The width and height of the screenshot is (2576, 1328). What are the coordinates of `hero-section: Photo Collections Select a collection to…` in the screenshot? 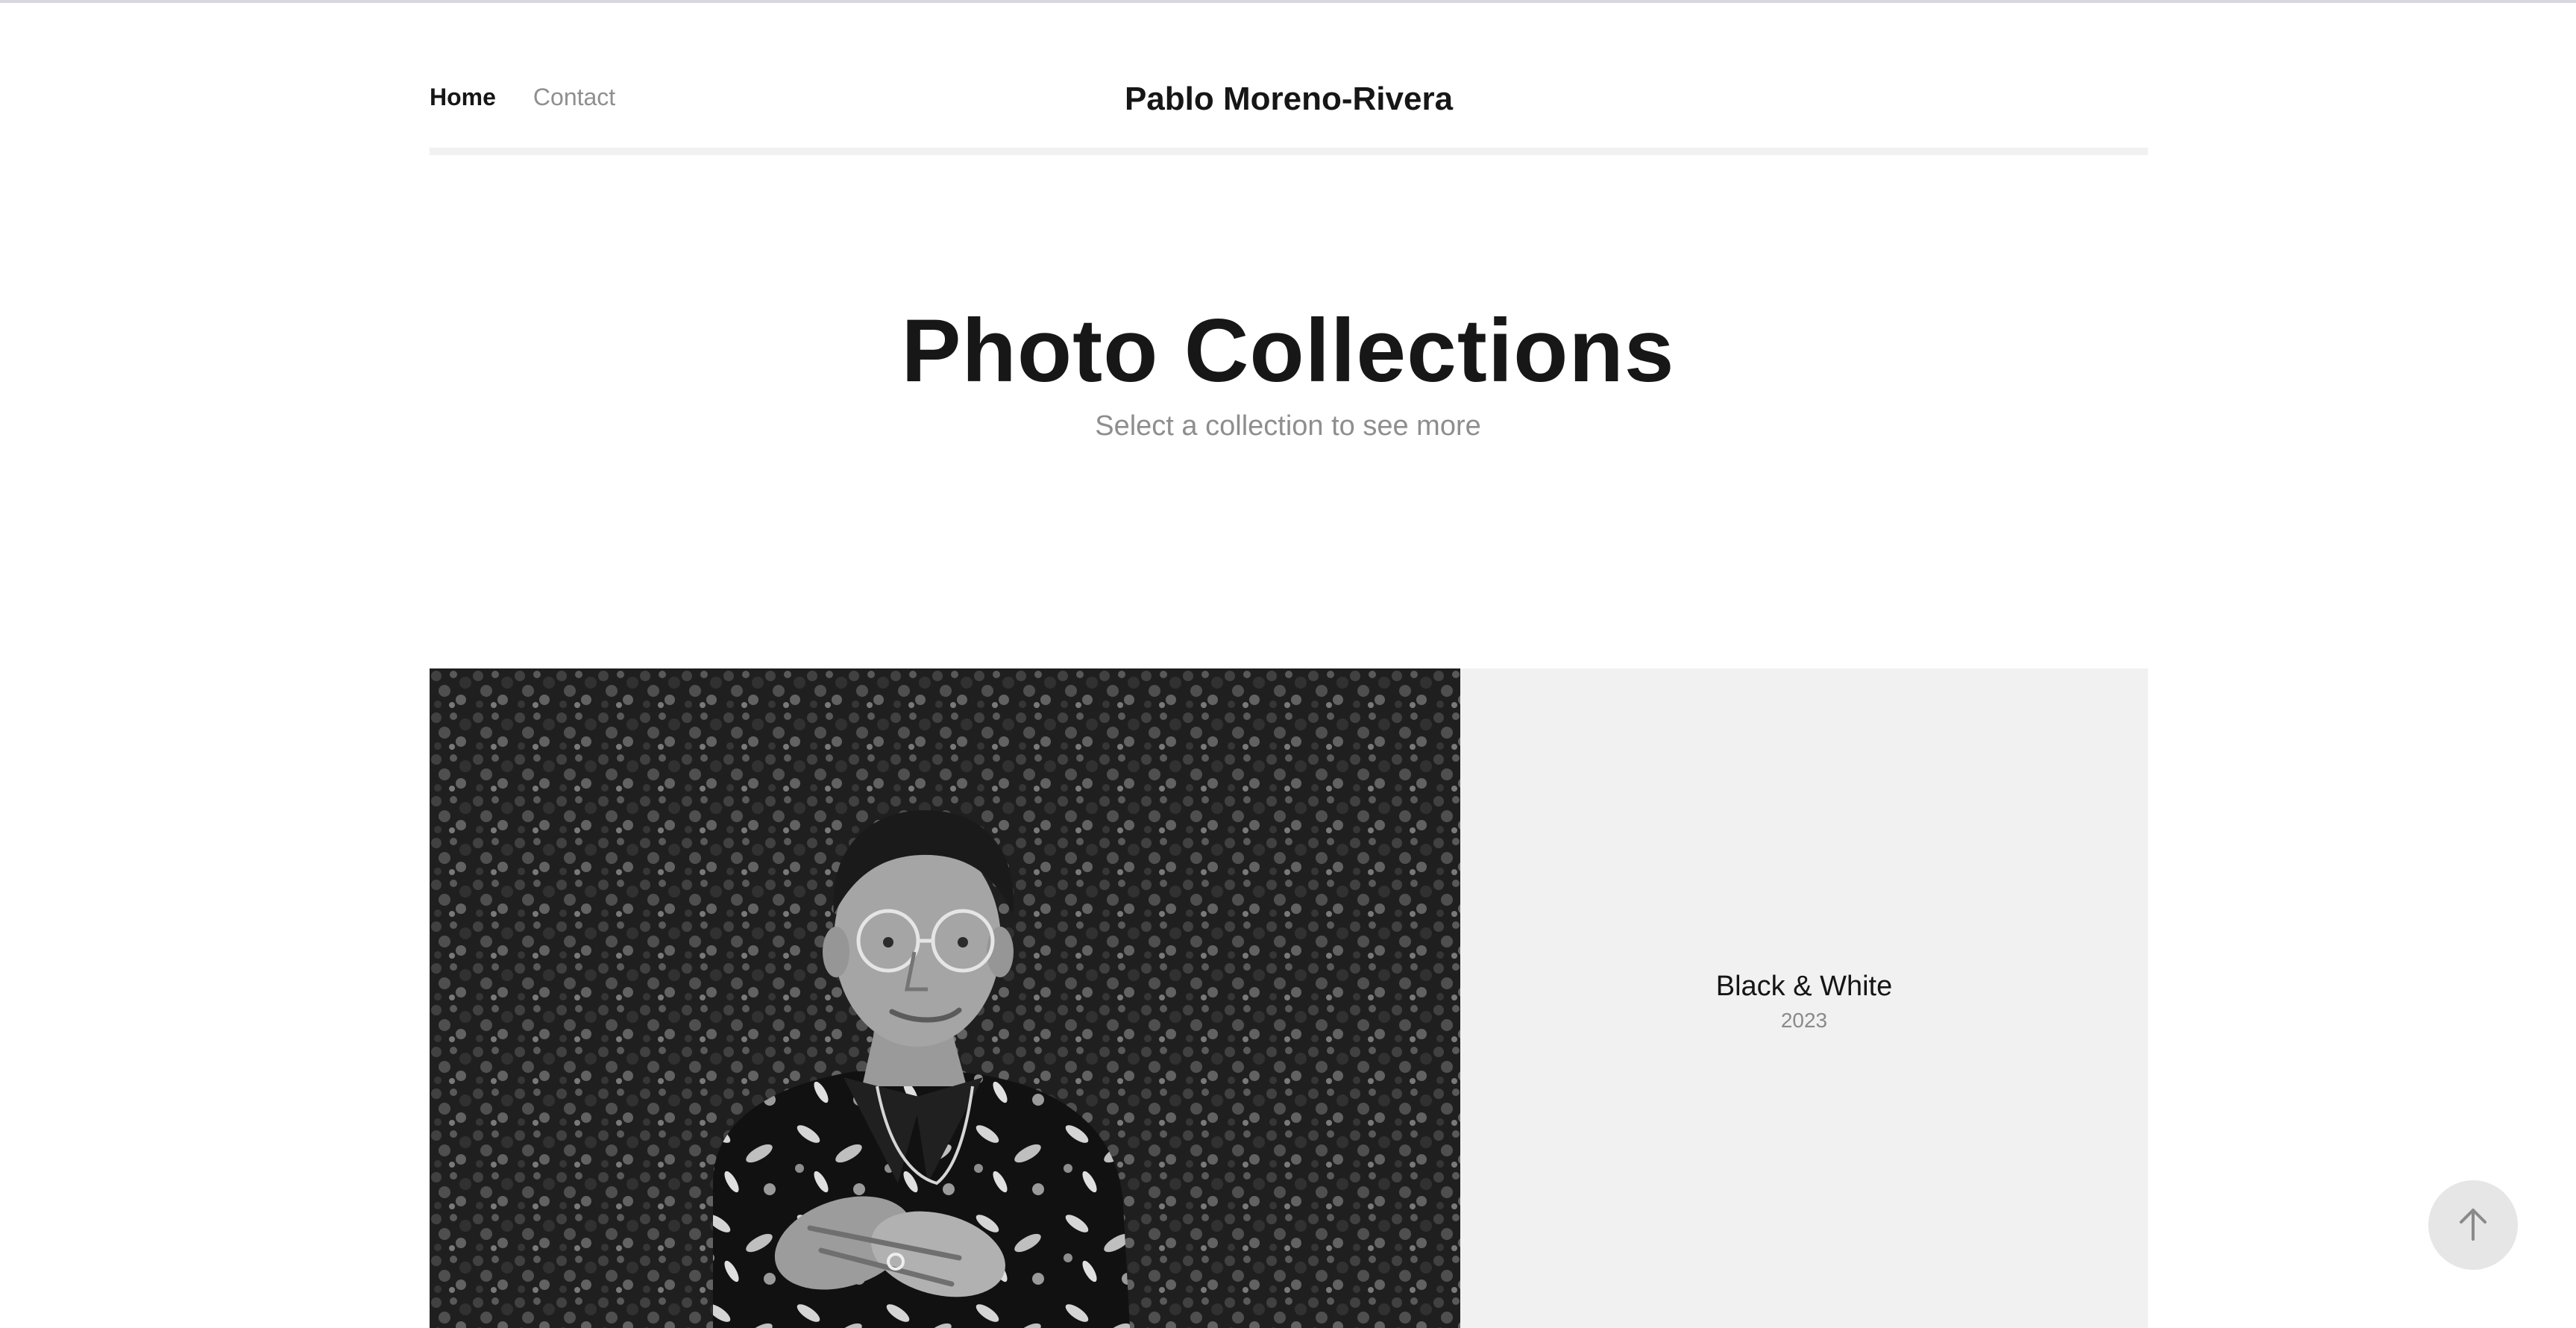 It's located at (1288, 371).